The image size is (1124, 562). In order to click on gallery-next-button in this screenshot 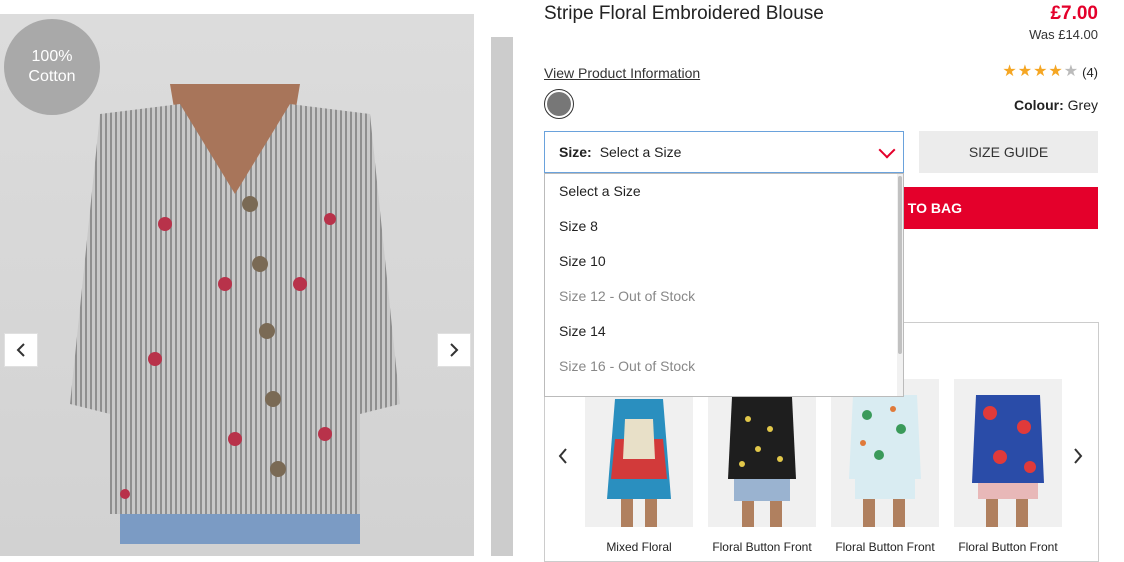, I will do `click(454, 350)`.